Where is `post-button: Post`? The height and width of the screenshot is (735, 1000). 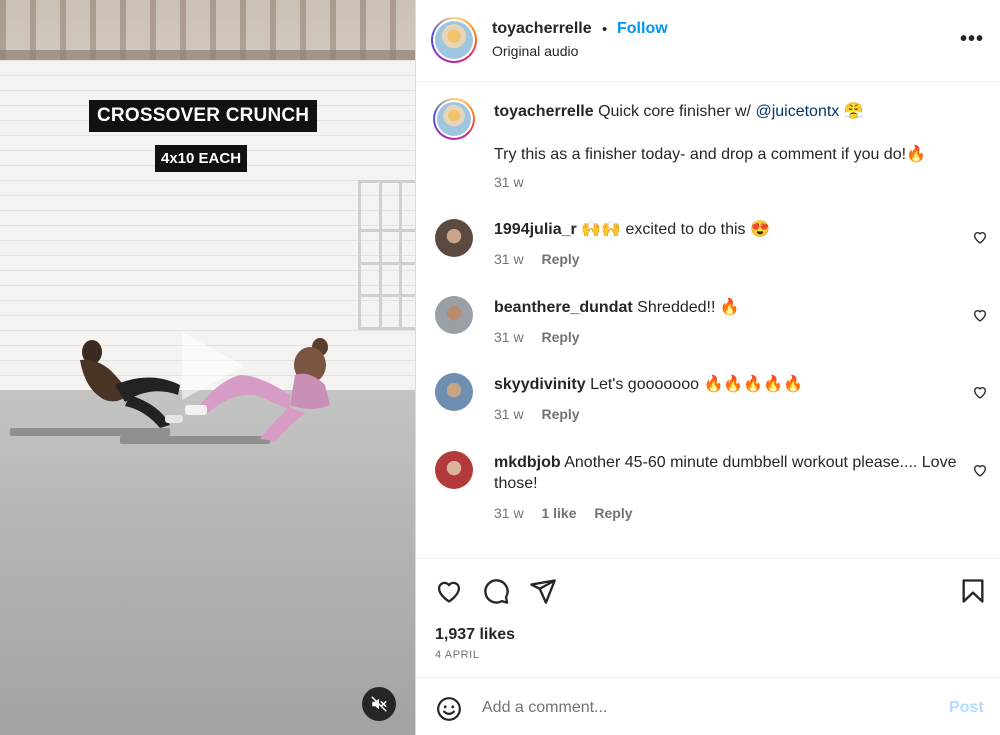
post-button: Post is located at coordinates (966, 708).